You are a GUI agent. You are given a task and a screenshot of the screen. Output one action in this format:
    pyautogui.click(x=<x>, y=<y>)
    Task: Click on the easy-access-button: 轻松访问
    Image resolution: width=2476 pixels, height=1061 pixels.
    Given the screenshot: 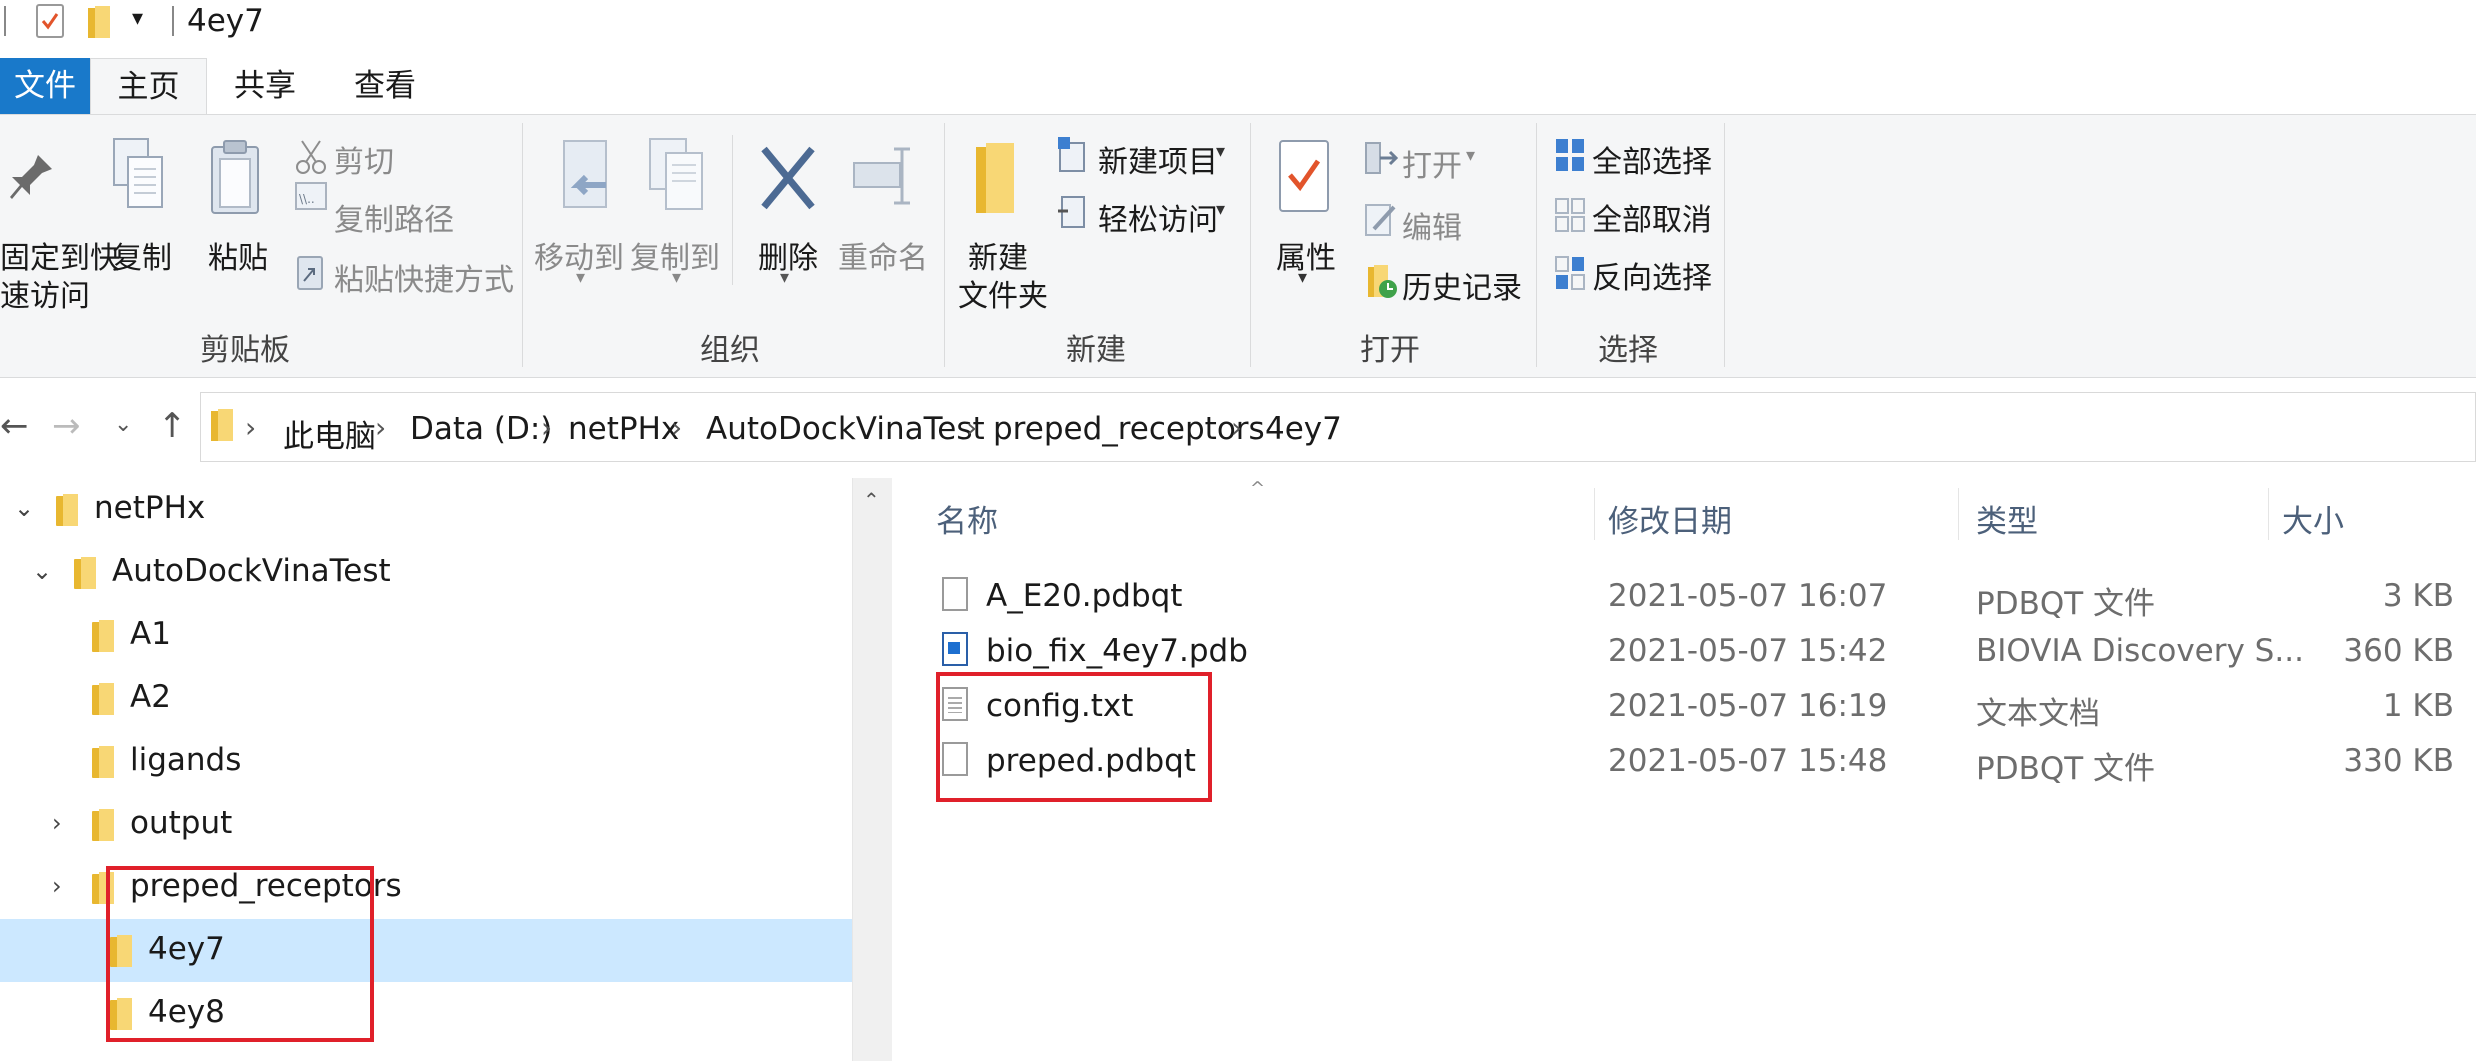 What is the action you would take?
    pyautogui.click(x=1158, y=217)
    